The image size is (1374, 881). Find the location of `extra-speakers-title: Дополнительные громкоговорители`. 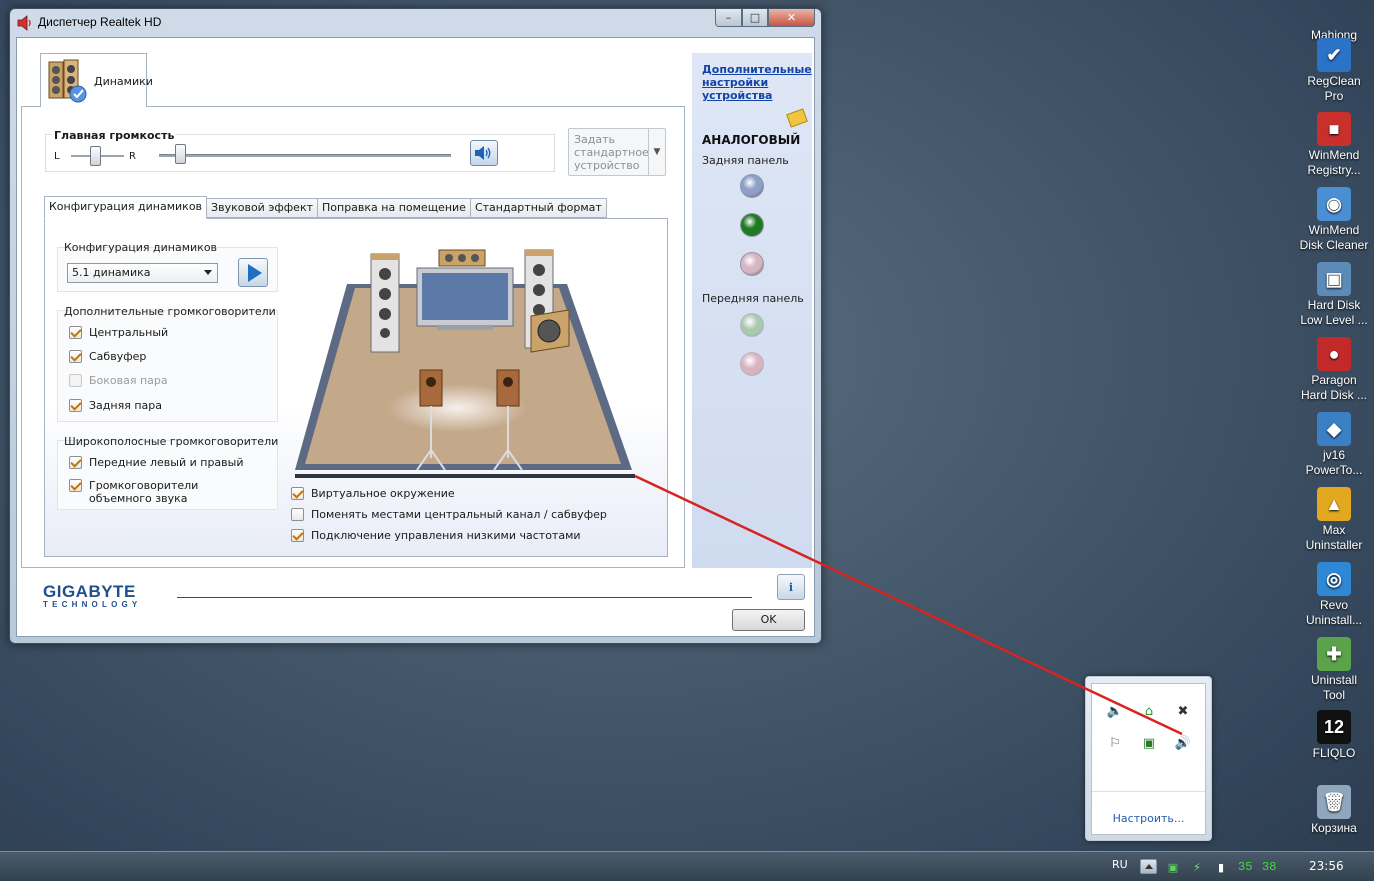

extra-speakers-title: Дополнительные громкоговорители is located at coordinates (170, 311).